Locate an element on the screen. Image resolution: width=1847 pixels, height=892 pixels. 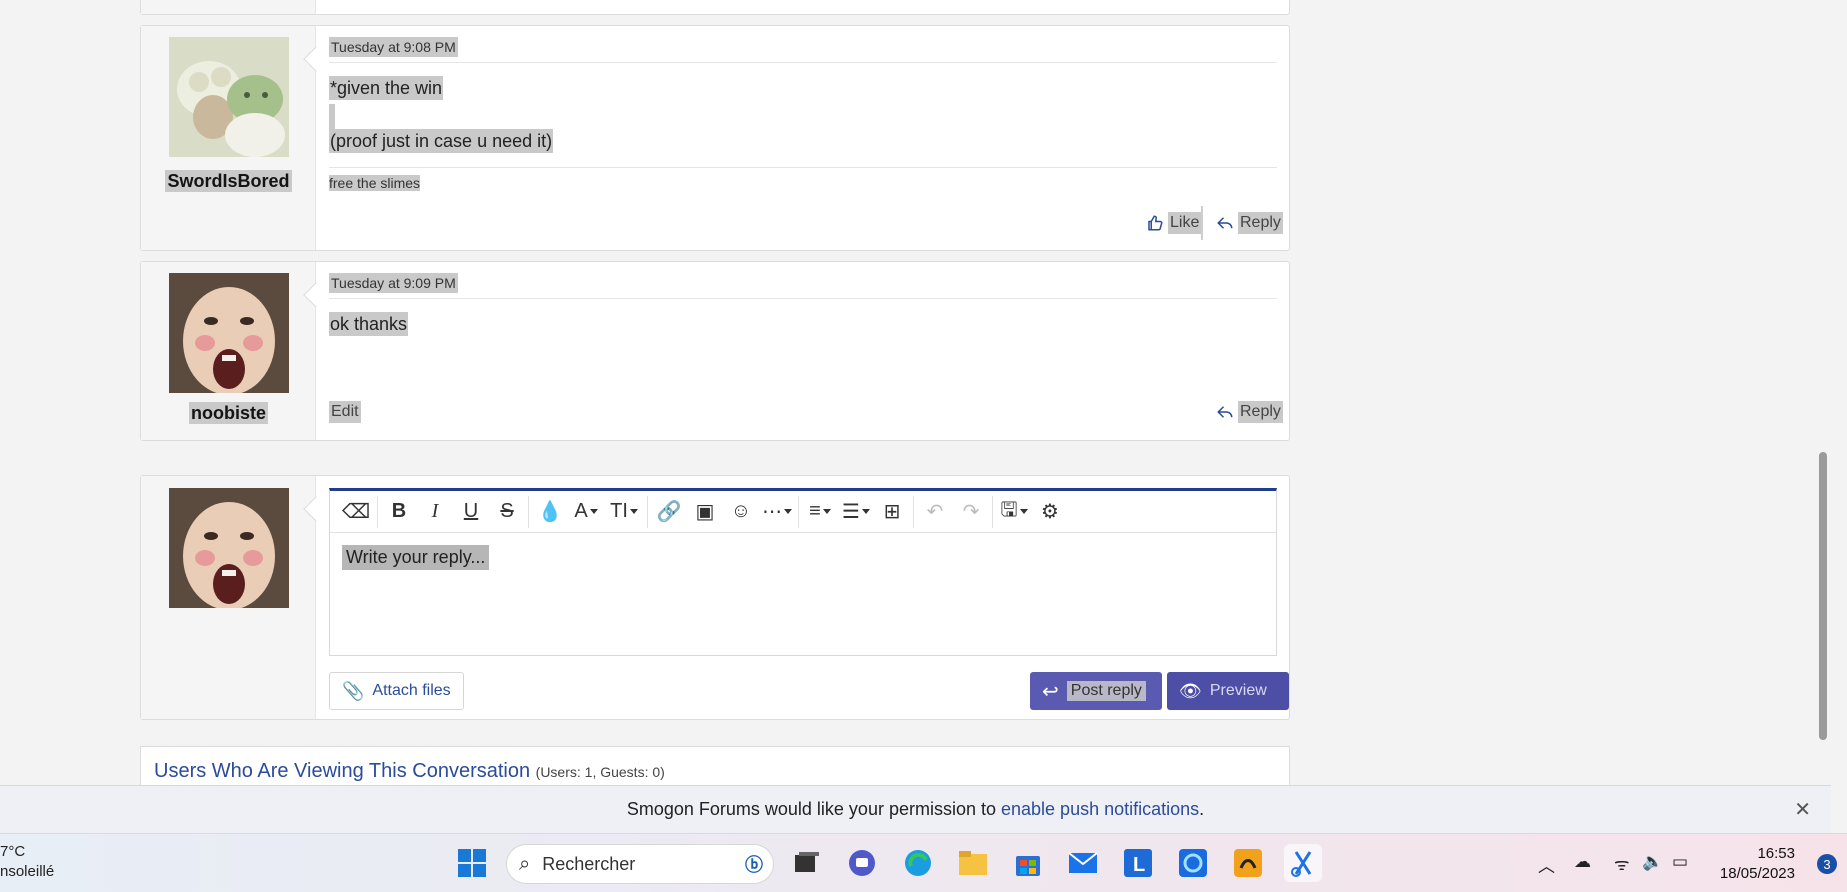
eraser-icon: ⌫ is located at coordinates (356, 512).